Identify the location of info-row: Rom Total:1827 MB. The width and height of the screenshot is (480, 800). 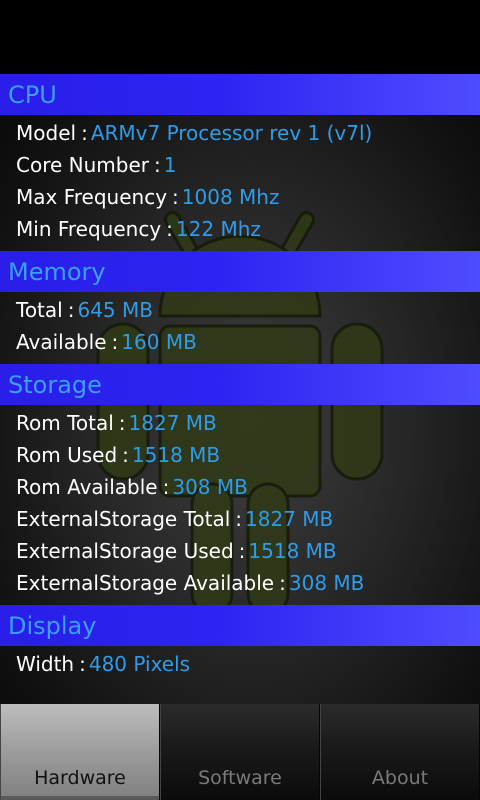
(240, 423).